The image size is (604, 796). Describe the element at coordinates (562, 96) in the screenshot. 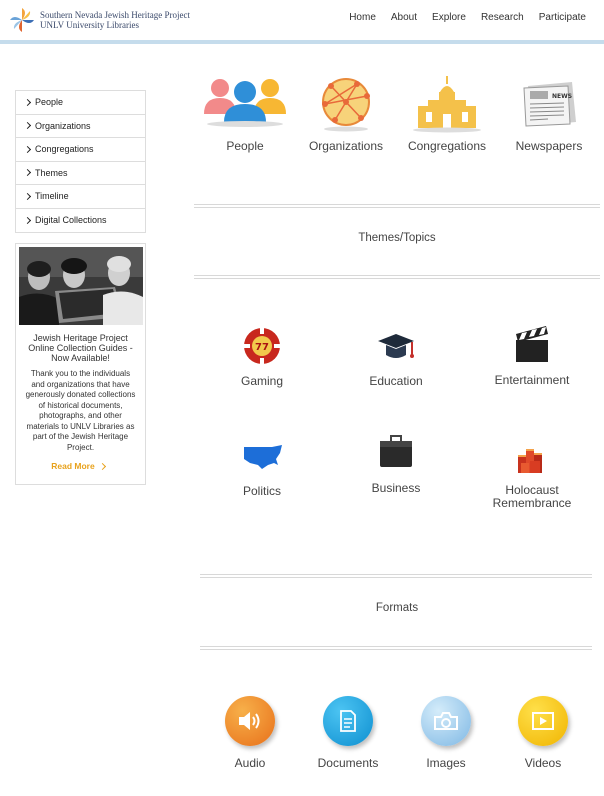

I see `svg-text: NEWS` at that location.